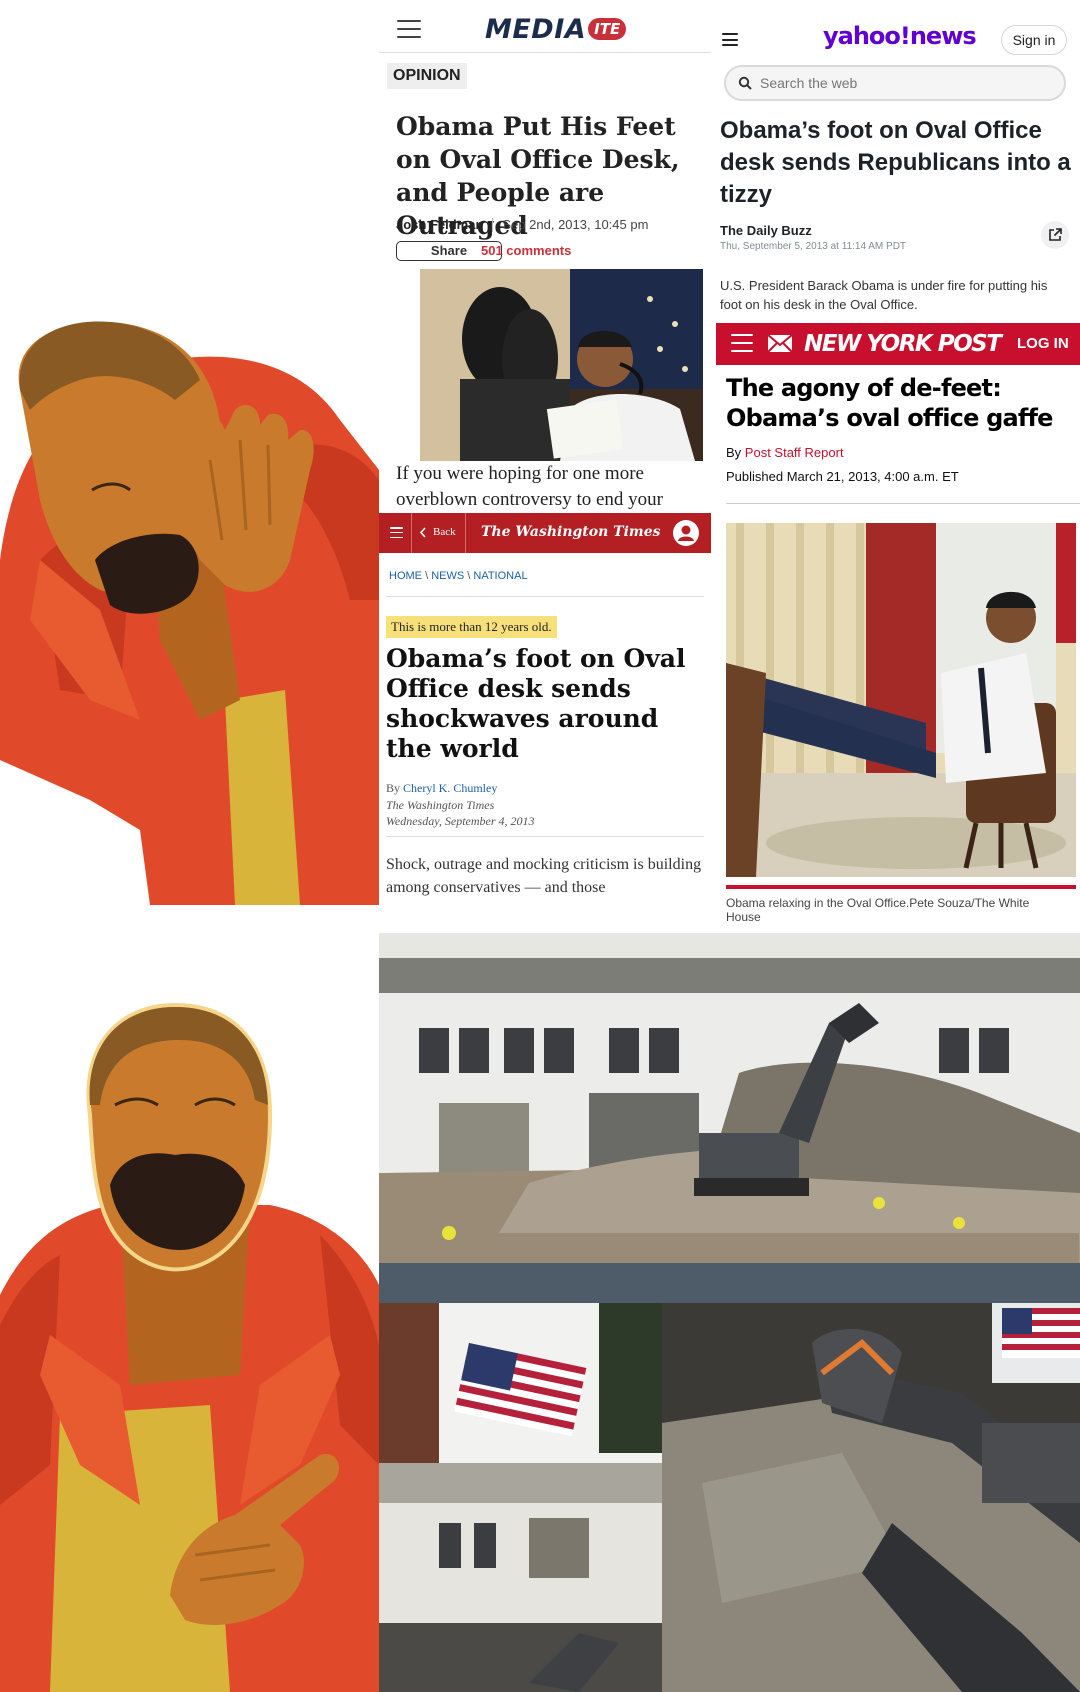  I want to click on wtimes-logo: The Washington Times, so click(571, 532).